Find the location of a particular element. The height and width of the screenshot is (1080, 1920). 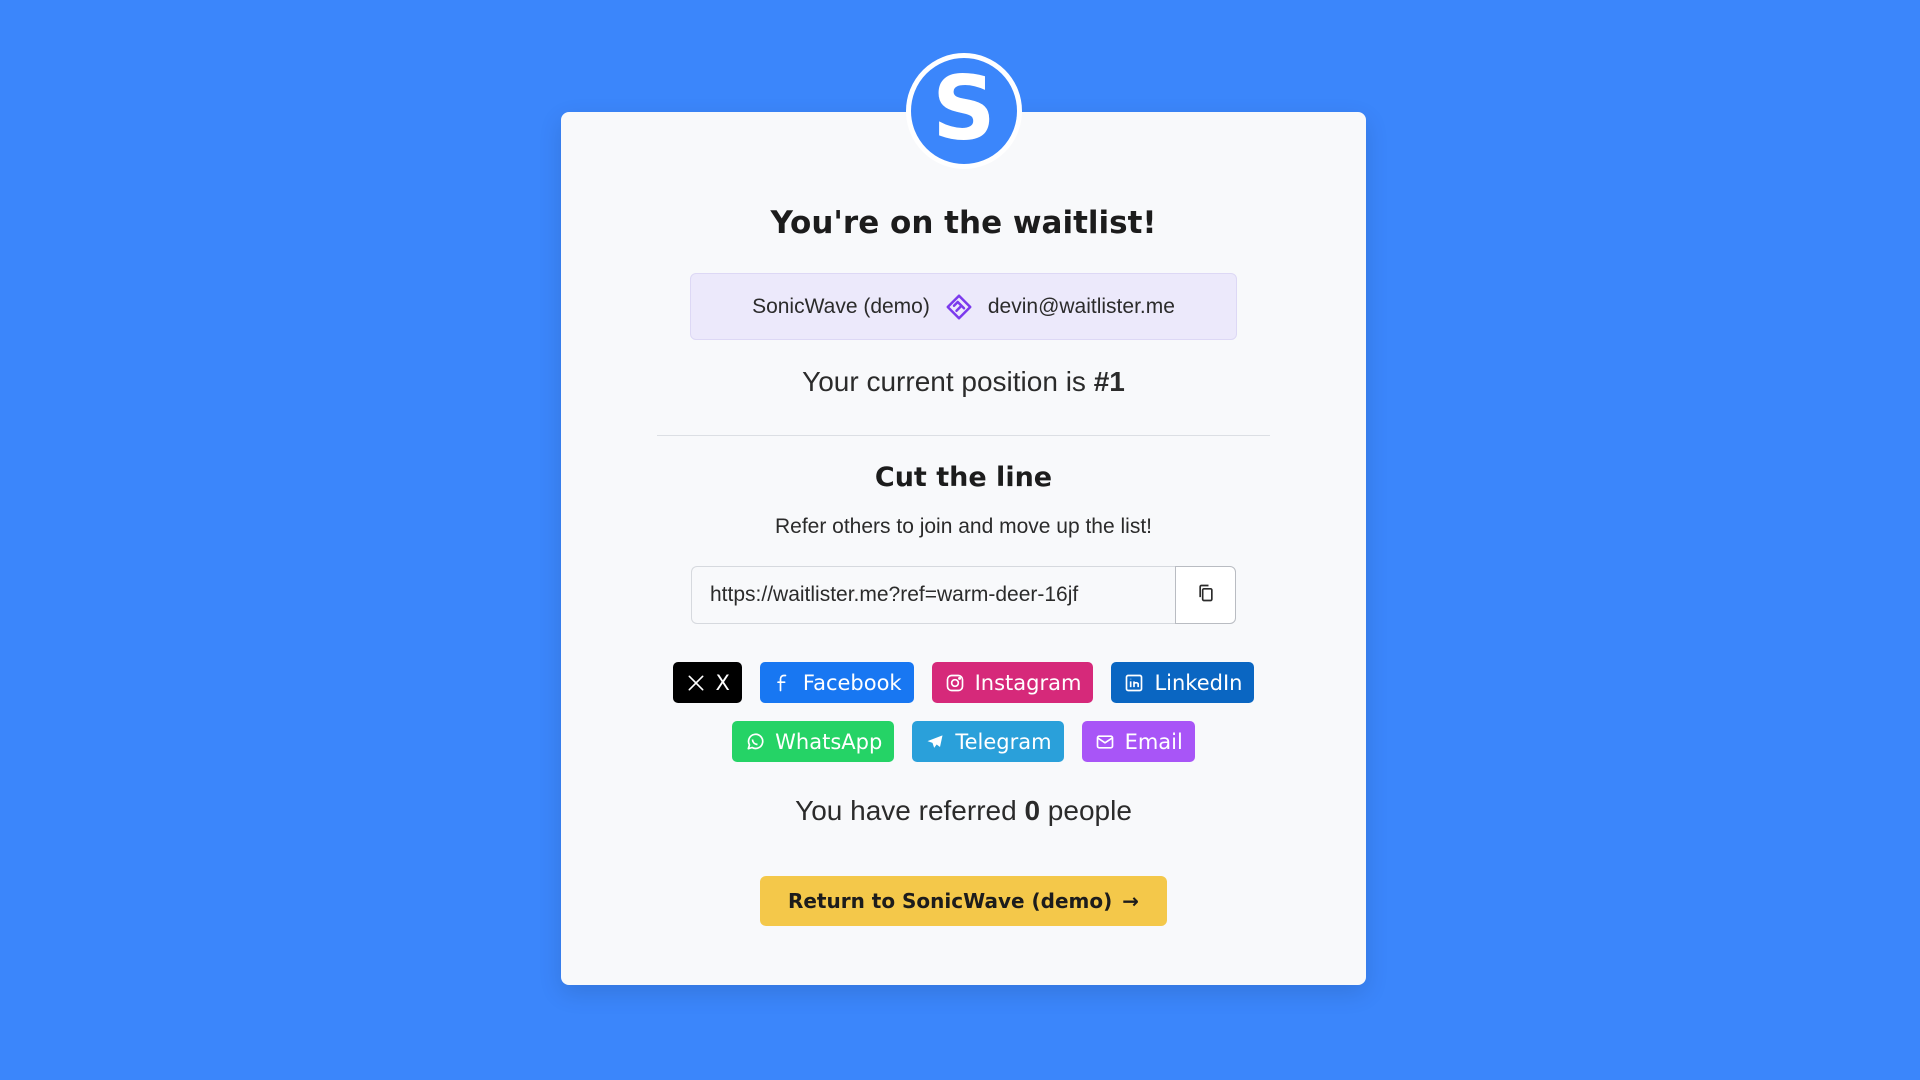

share-email-button: Email is located at coordinates (1138, 741).